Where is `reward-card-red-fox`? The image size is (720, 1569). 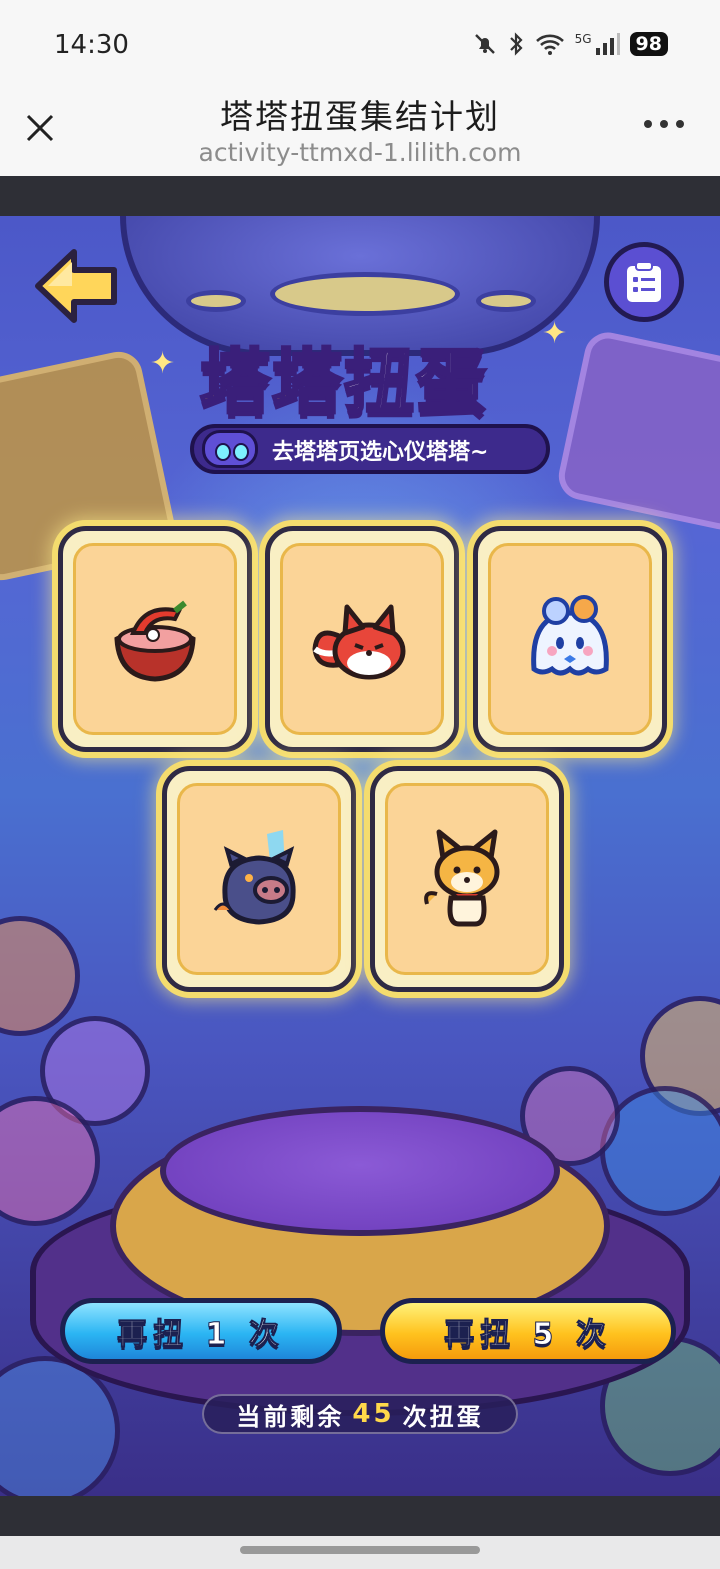 reward-card-red-fox is located at coordinates (362, 639).